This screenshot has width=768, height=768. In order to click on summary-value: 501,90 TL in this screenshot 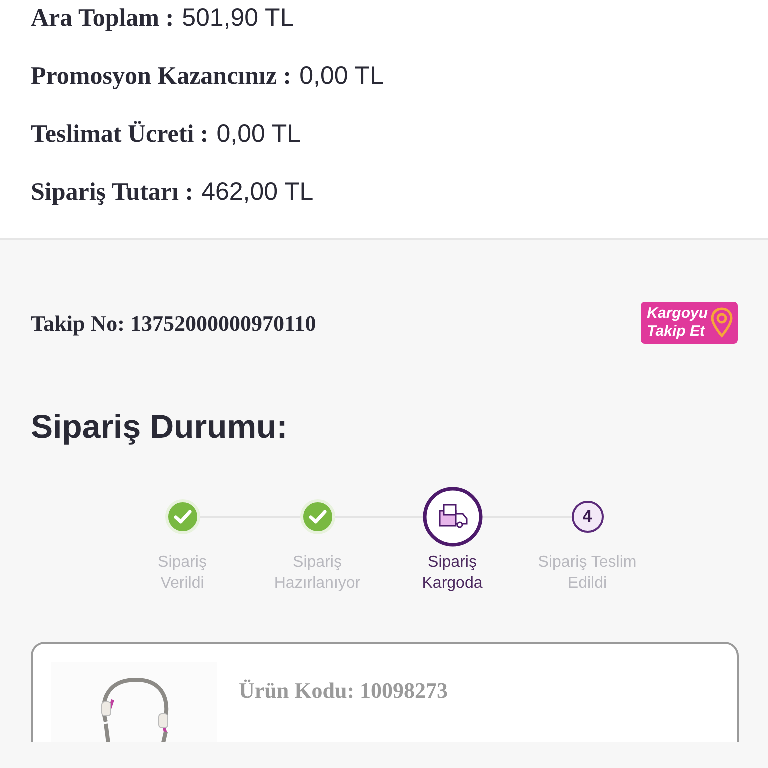, I will do `click(238, 18)`.